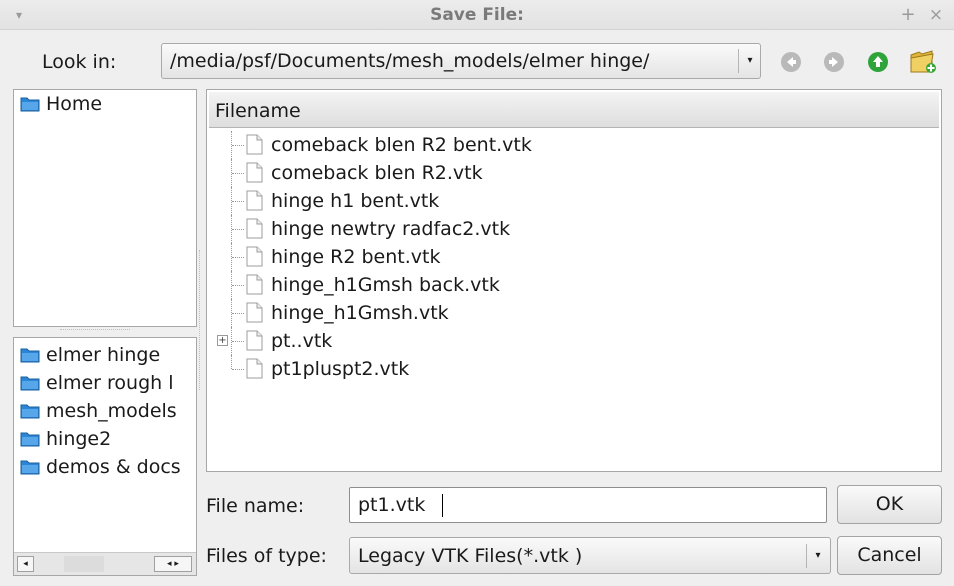  What do you see at coordinates (79, 439) in the screenshot?
I see `sidebar-item-label: hinge2` at bounding box center [79, 439].